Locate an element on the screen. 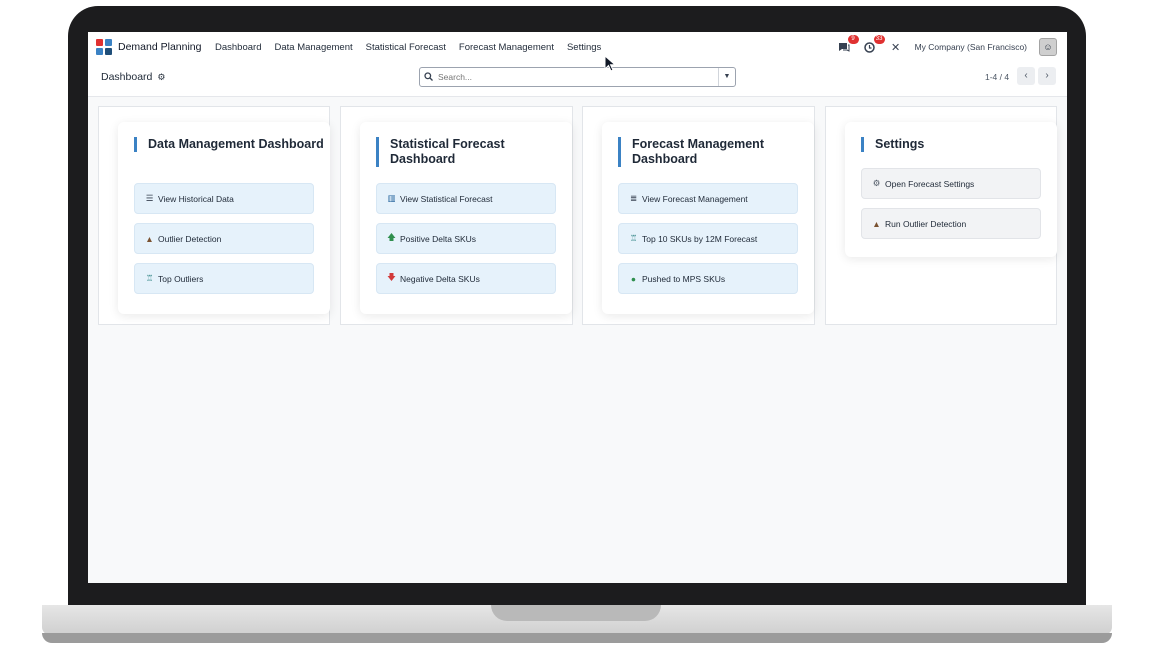 This screenshot has height=648, width=1152. app-logo-icon is located at coordinates (104, 47).